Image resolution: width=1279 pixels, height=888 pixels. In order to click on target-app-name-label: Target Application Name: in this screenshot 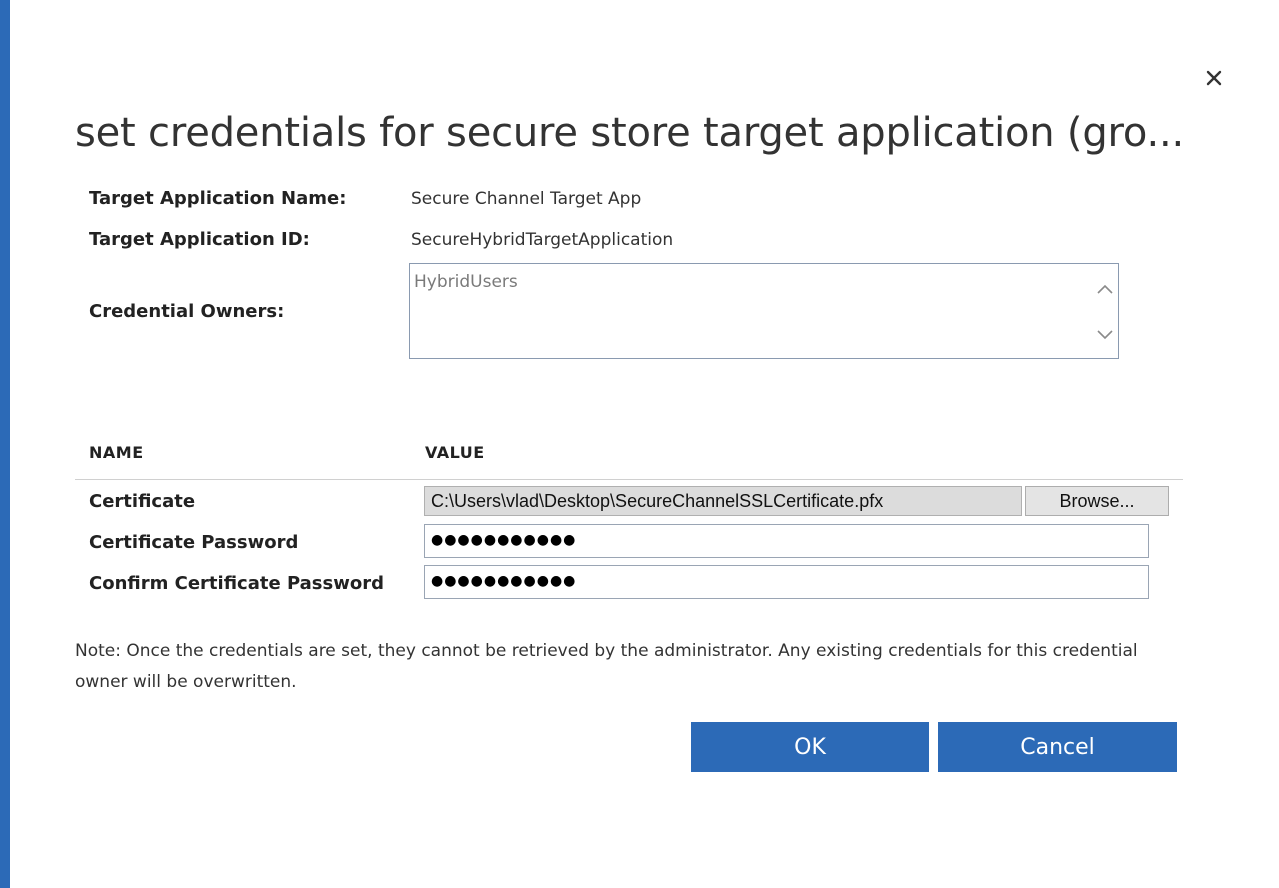, I will do `click(218, 198)`.